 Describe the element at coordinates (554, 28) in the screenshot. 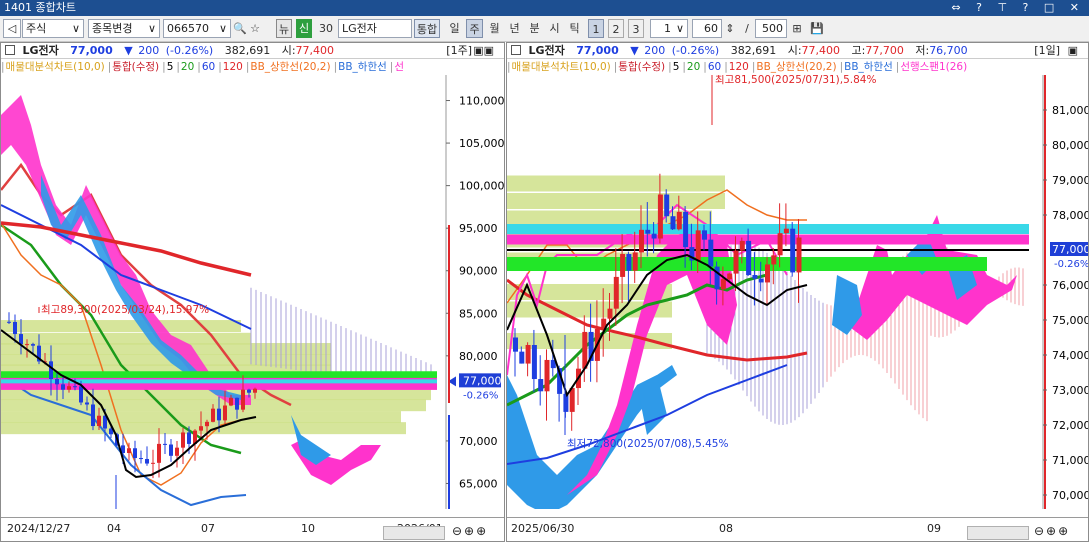

I see `period-tab-5: 시` at that location.